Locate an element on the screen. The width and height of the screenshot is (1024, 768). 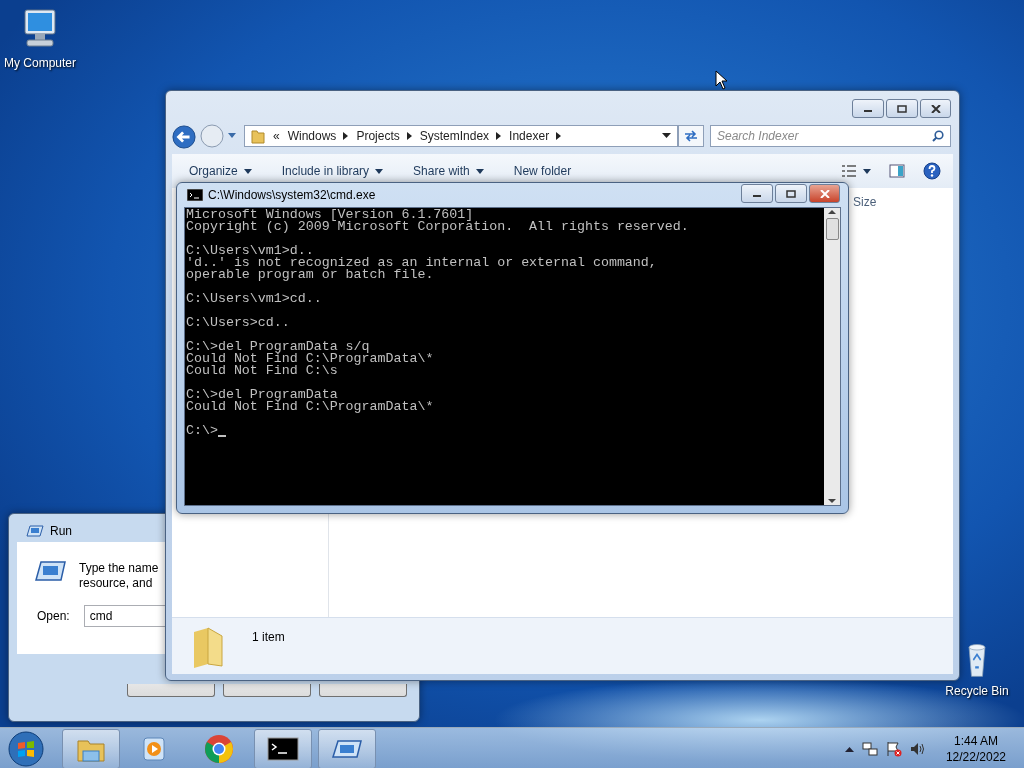
clock-time: 1:44 AM is located at coordinates (975, 740).